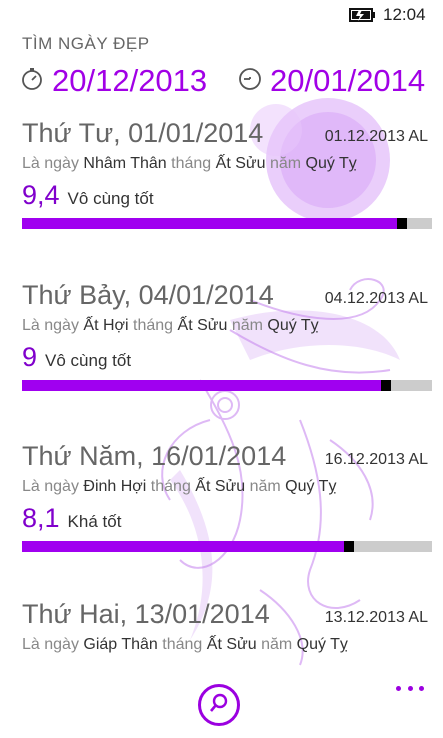  Describe the element at coordinates (221, 83) in the screenshot. I see `date-range: 20/12/2013 20/01/2014` at that location.